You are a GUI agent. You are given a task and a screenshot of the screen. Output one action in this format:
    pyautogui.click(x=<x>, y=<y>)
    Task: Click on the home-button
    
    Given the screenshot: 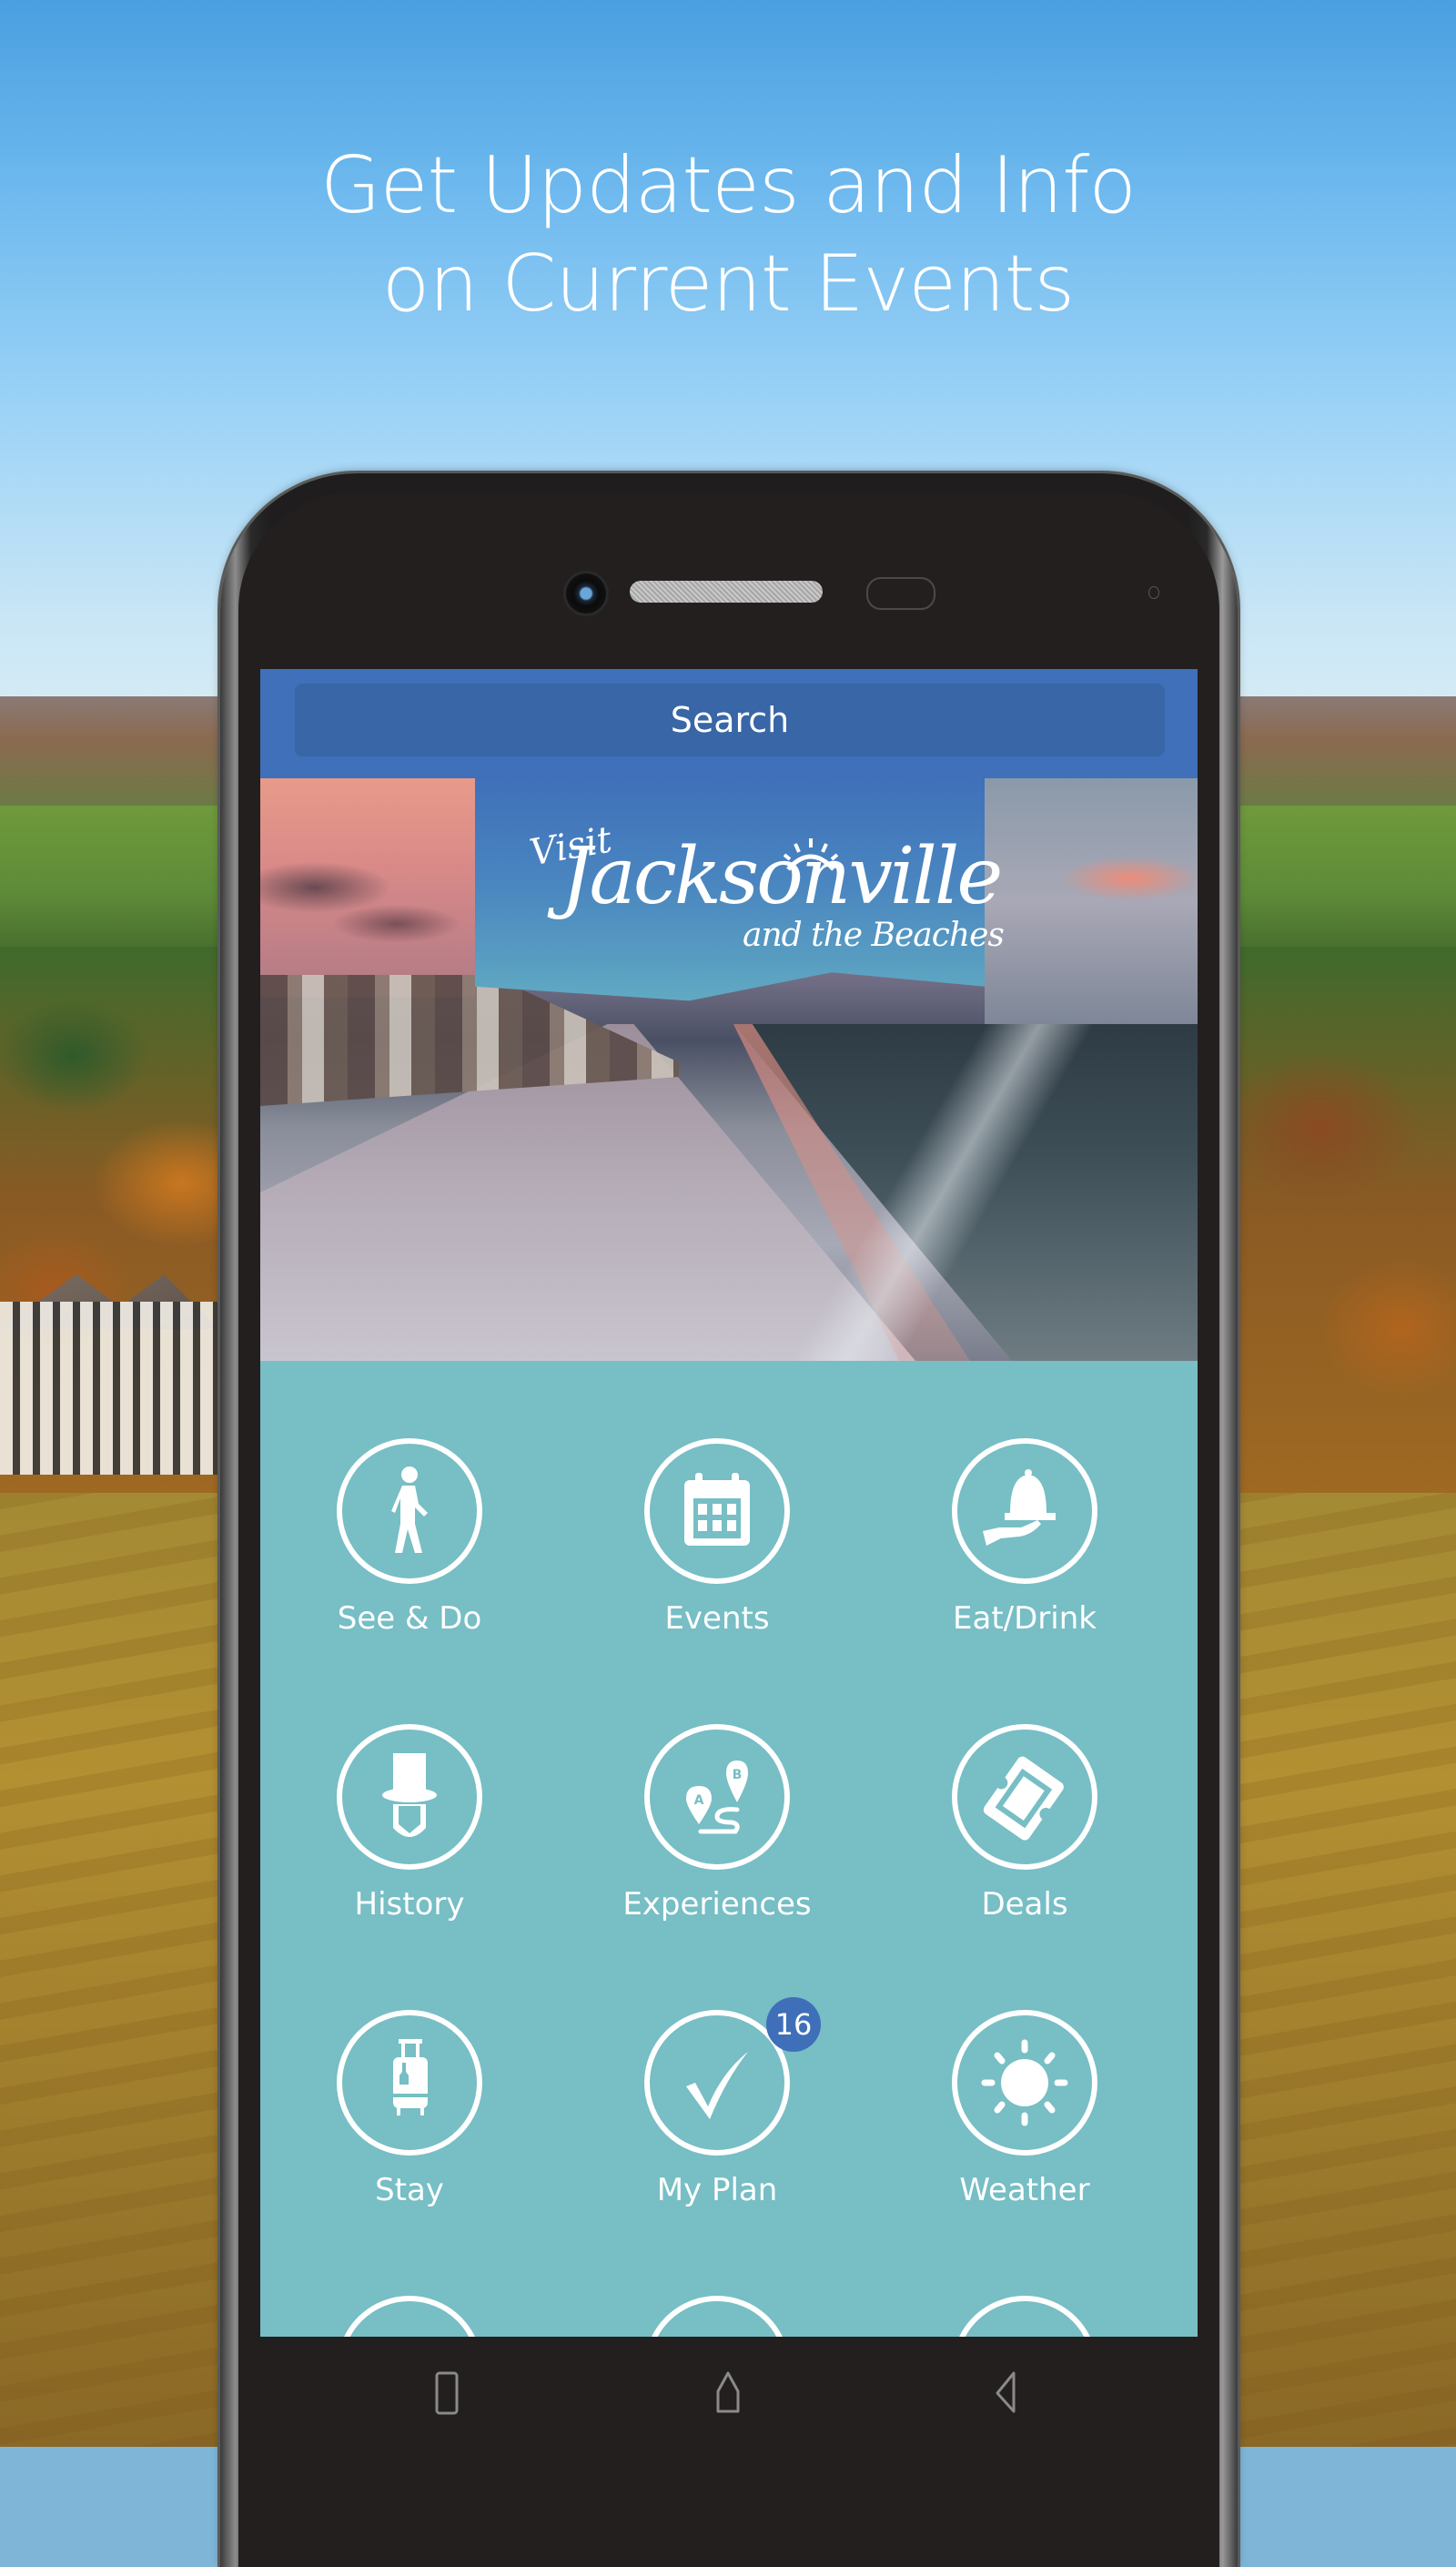 What is the action you would take?
    pyautogui.click(x=728, y=2391)
    